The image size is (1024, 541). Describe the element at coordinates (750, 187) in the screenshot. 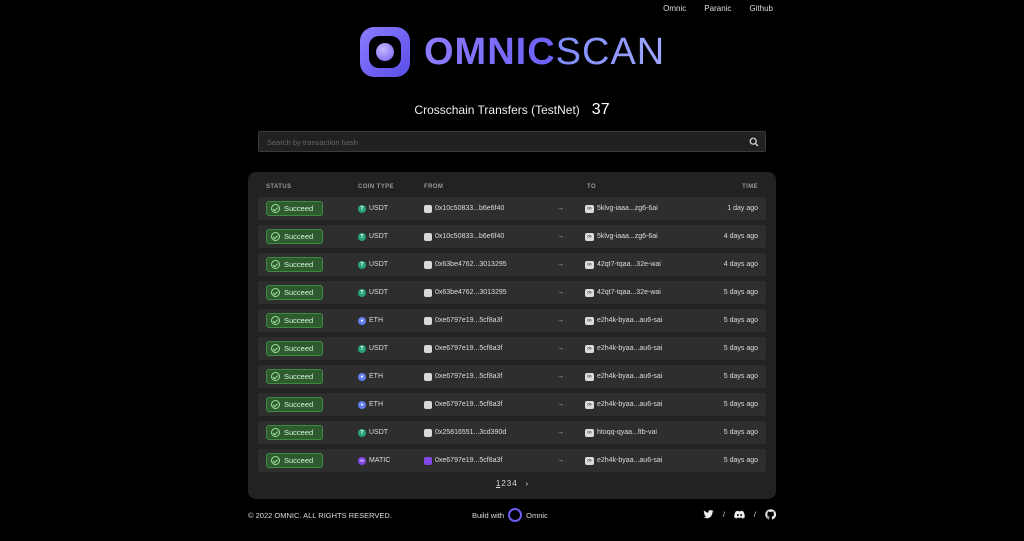

I see `column-time: TIME` at that location.